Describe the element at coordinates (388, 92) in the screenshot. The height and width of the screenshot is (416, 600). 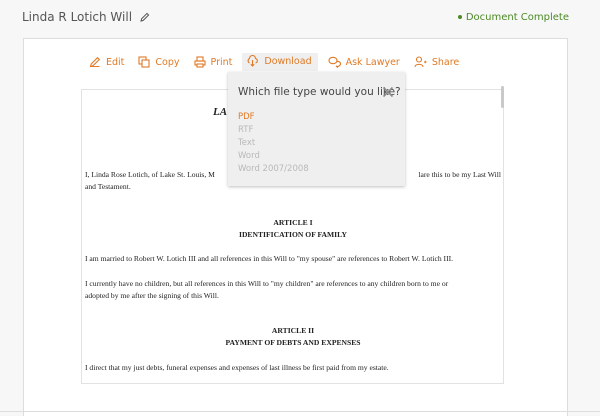
I see `close-icon` at that location.